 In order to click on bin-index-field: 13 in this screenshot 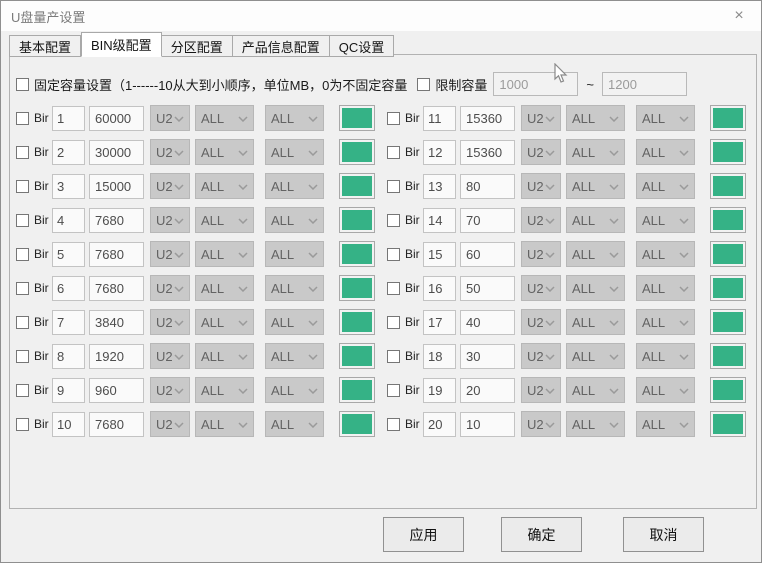, I will do `click(439, 186)`.